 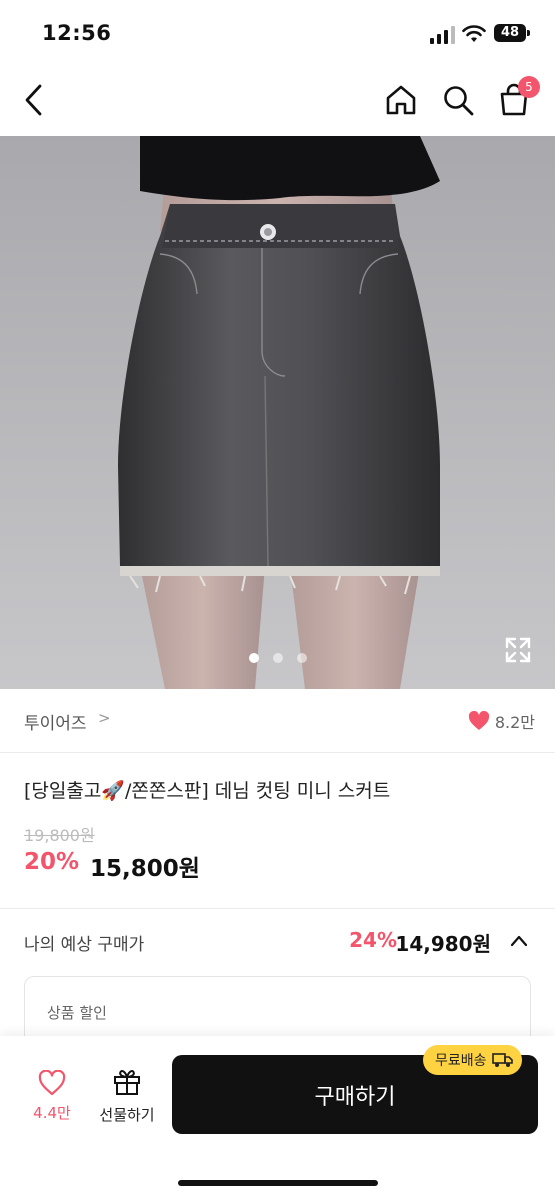 I want to click on status-bar: 12:56 48, so click(x=277, y=33).